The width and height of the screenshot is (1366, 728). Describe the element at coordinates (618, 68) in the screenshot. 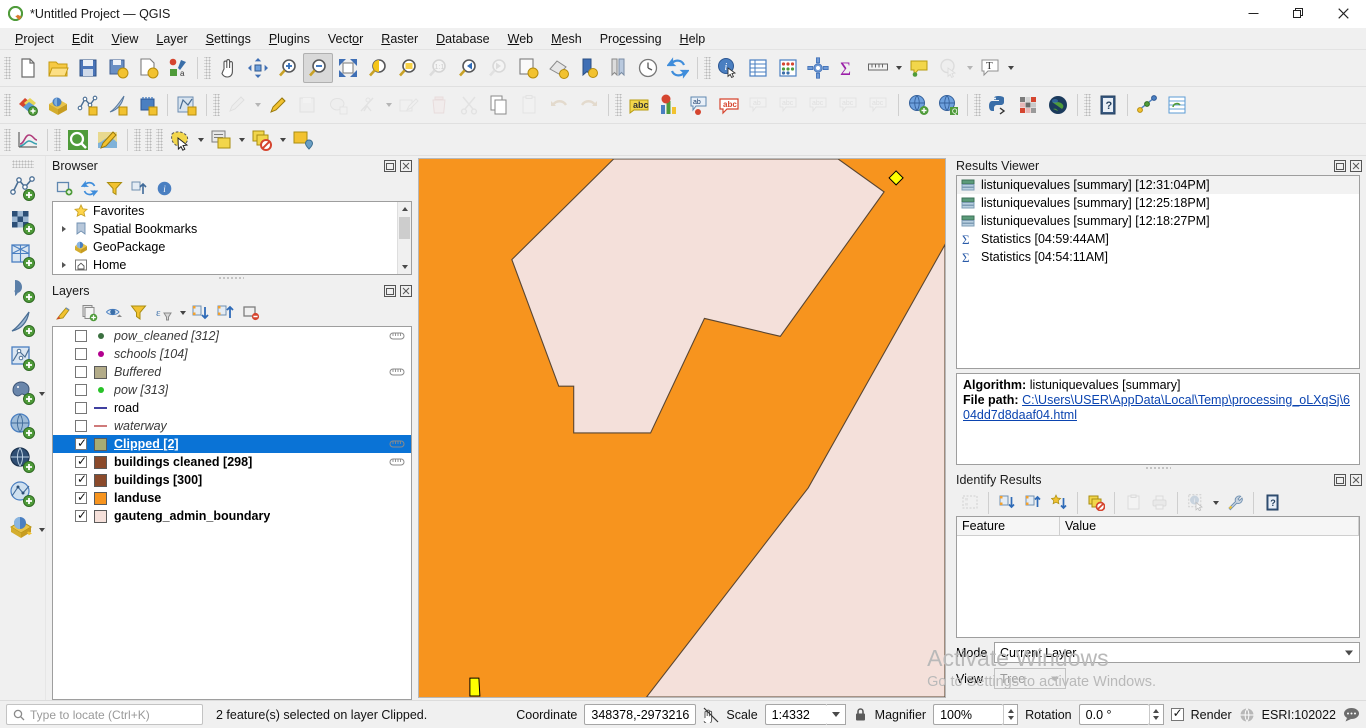

I see `new-bookmark-icon` at that location.